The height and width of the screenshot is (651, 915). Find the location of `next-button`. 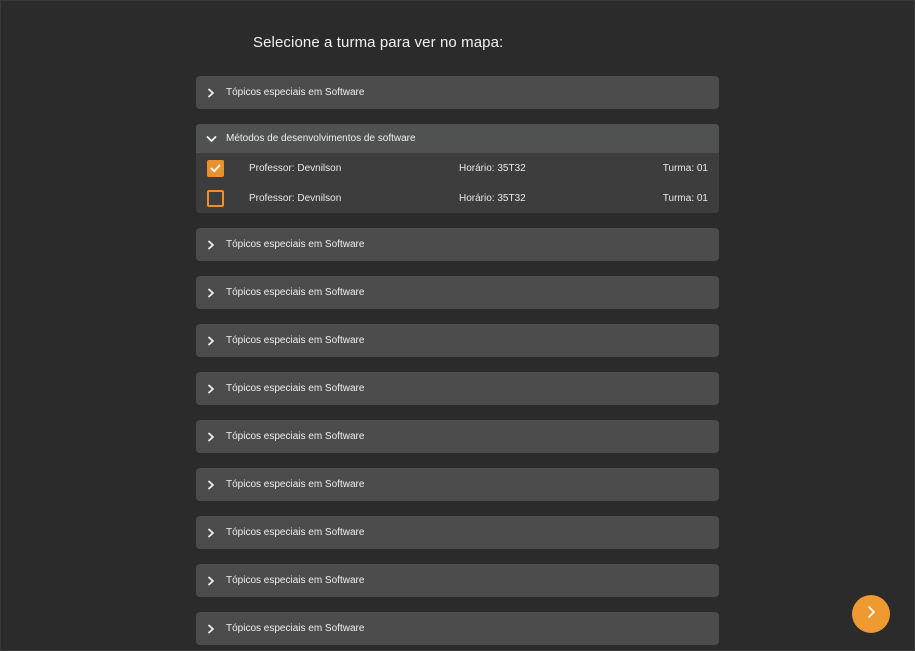

next-button is located at coordinates (871, 614).